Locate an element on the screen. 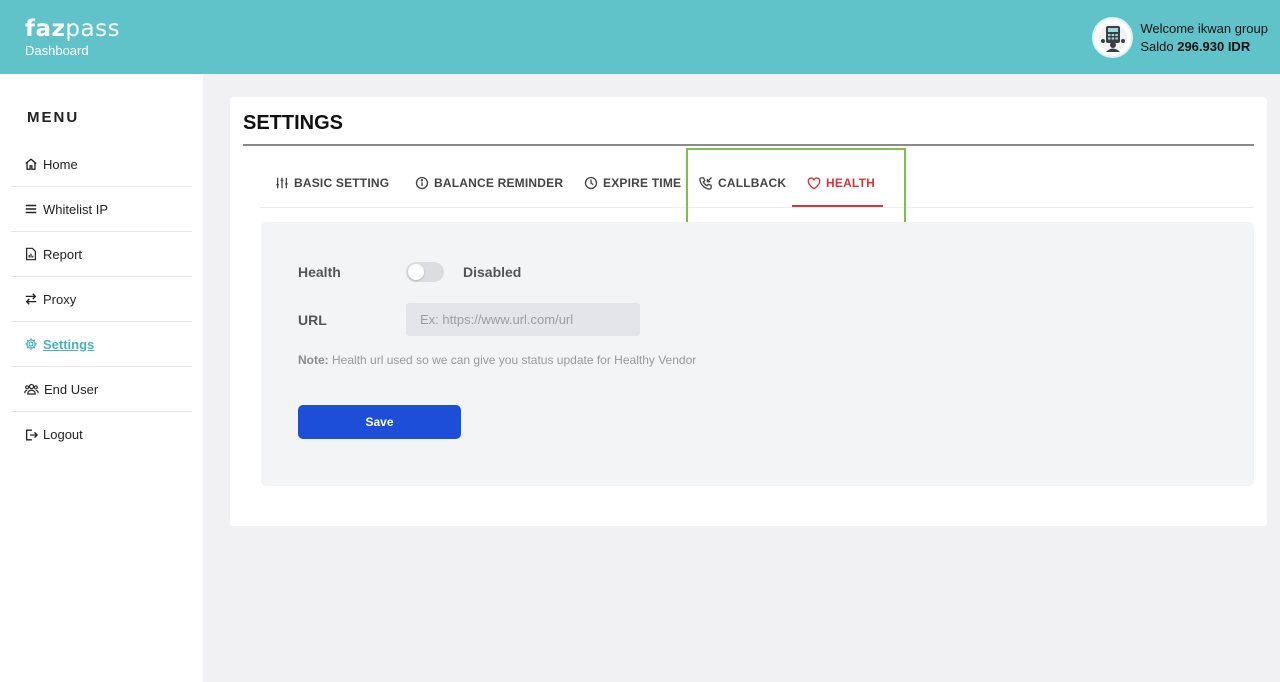 Image resolution: width=1280 pixels, height=682 pixels. tab-basic-setting: BASIC SETTING is located at coordinates (332, 183).